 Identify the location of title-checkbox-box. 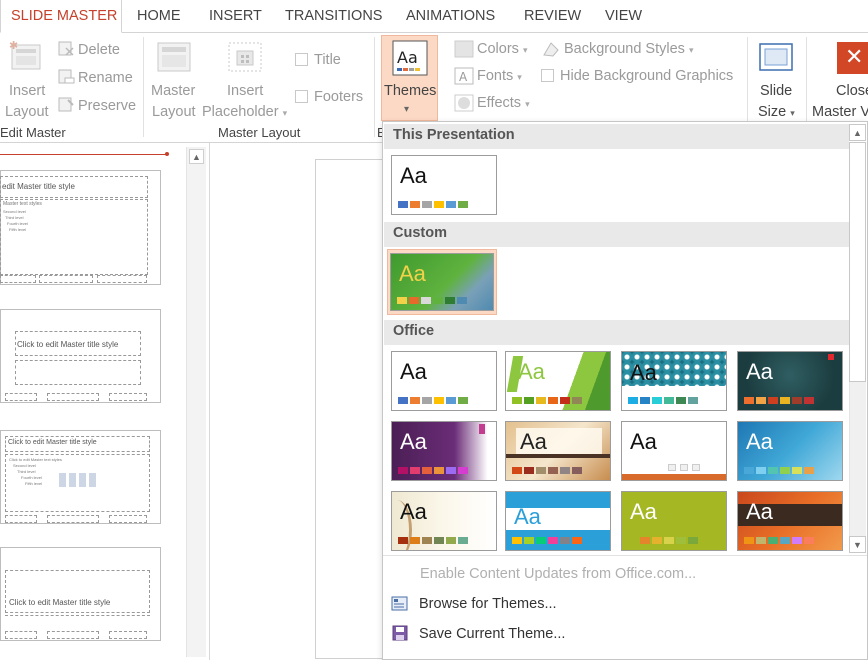
(301, 59).